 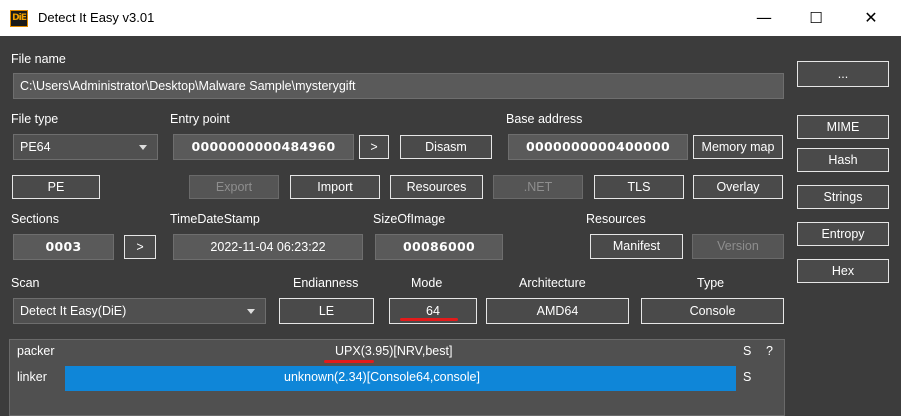 What do you see at coordinates (32, 377) in the screenshot?
I see `result-kind-linker: linker` at bounding box center [32, 377].